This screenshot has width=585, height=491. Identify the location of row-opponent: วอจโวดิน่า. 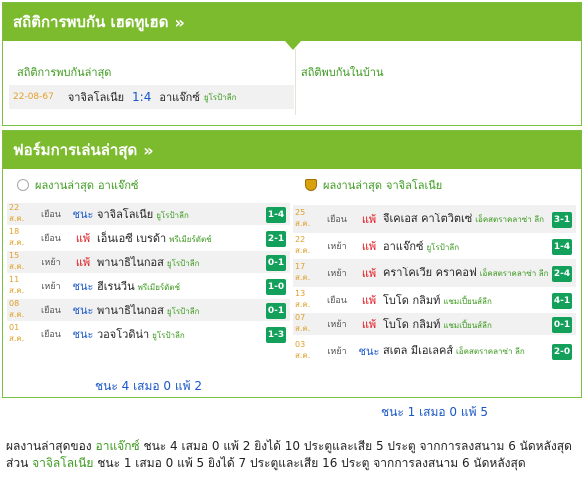
(123, 334).